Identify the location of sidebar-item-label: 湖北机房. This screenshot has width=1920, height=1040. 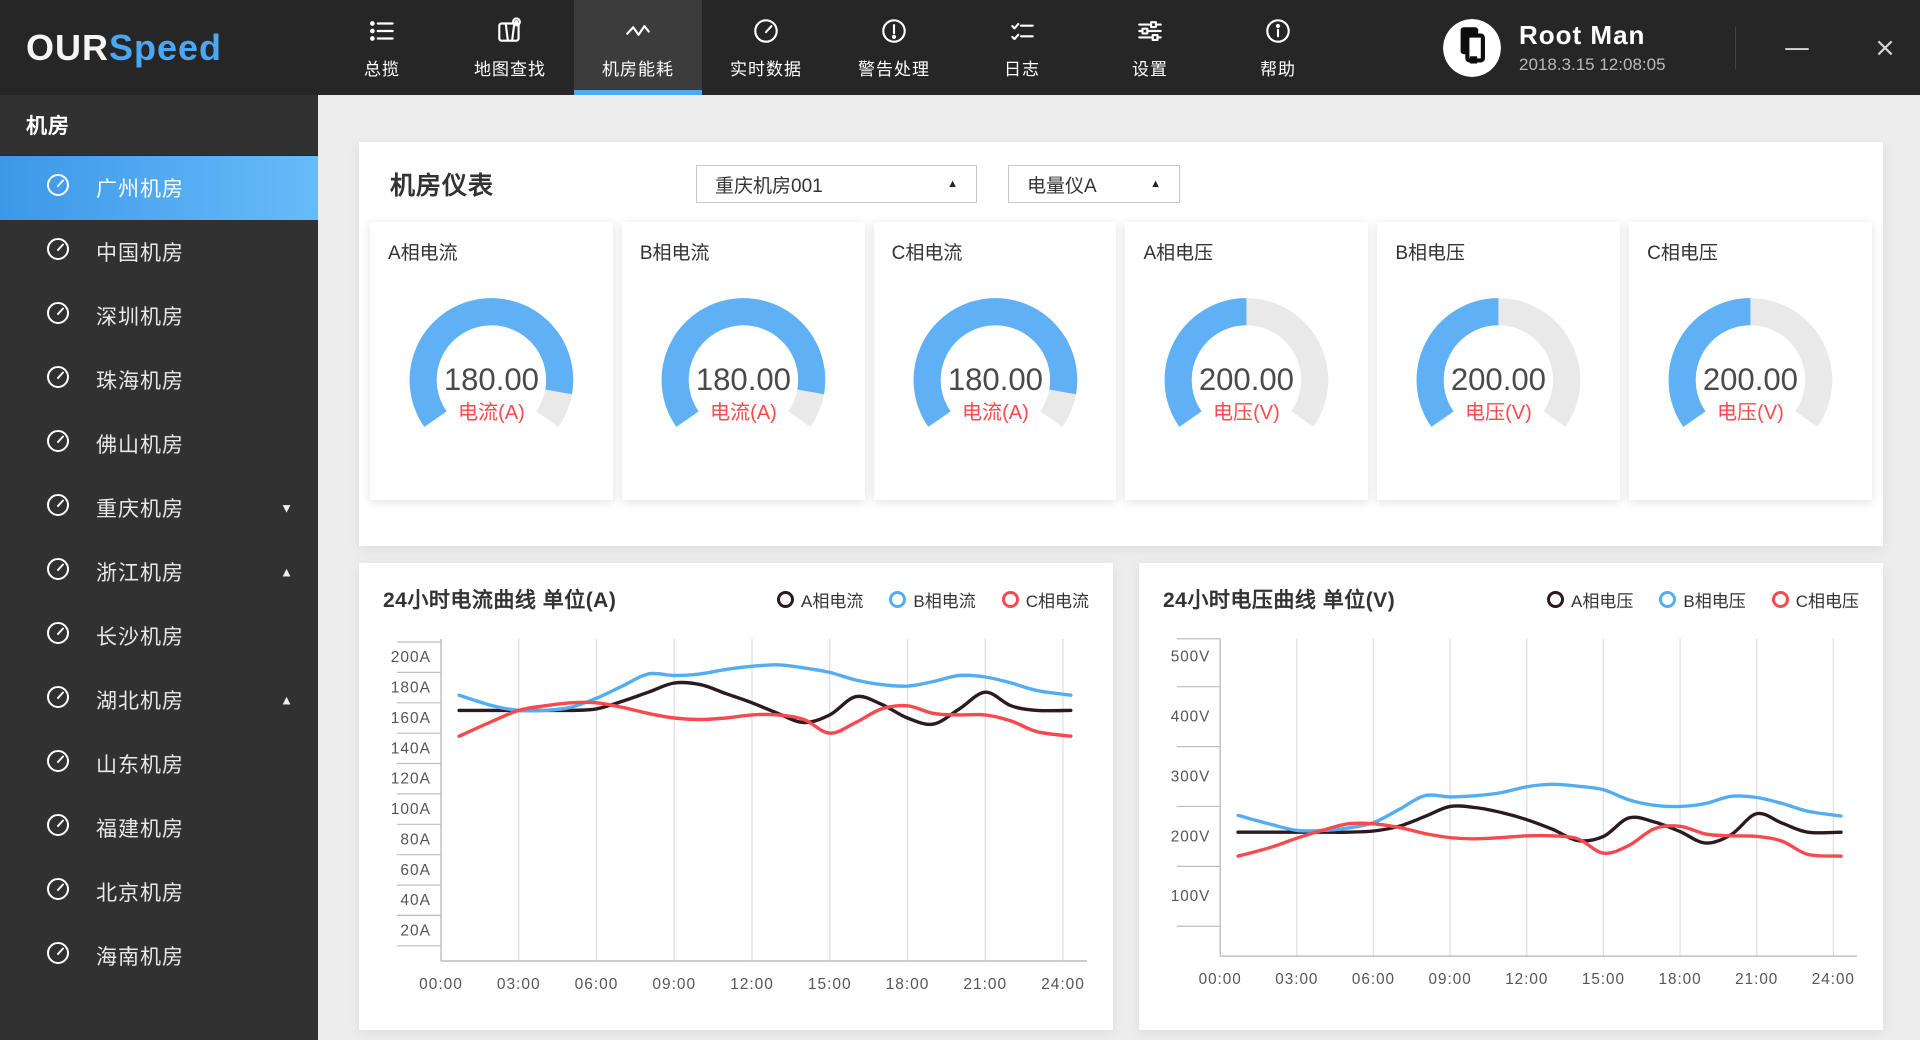
(140, 701).